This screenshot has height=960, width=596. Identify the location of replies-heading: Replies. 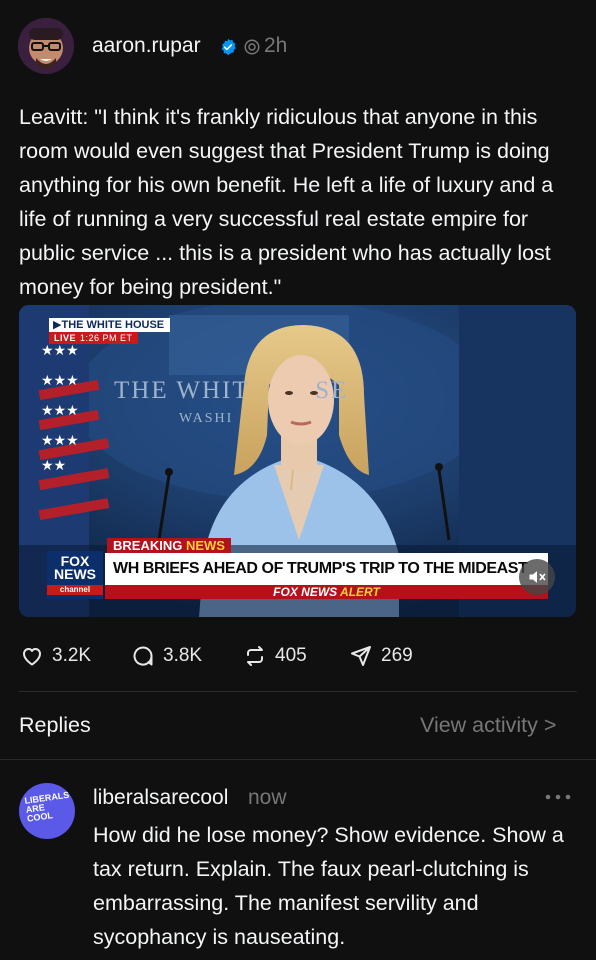
(55, 725).